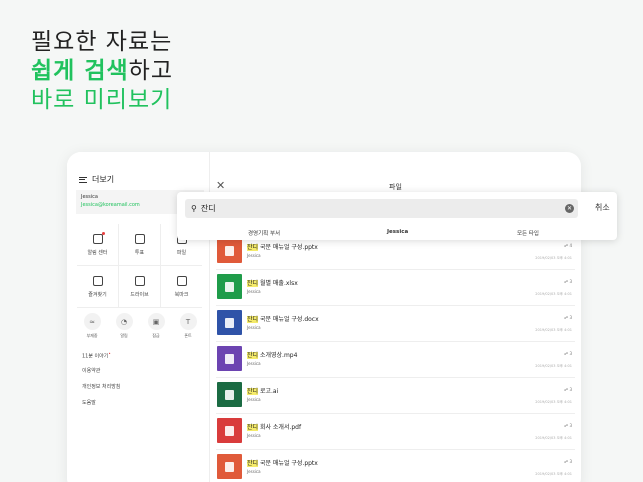 This screenshot has width=643, height=482. I want to click on sidebar-link: 11분 이야기•, so click(101, 359).